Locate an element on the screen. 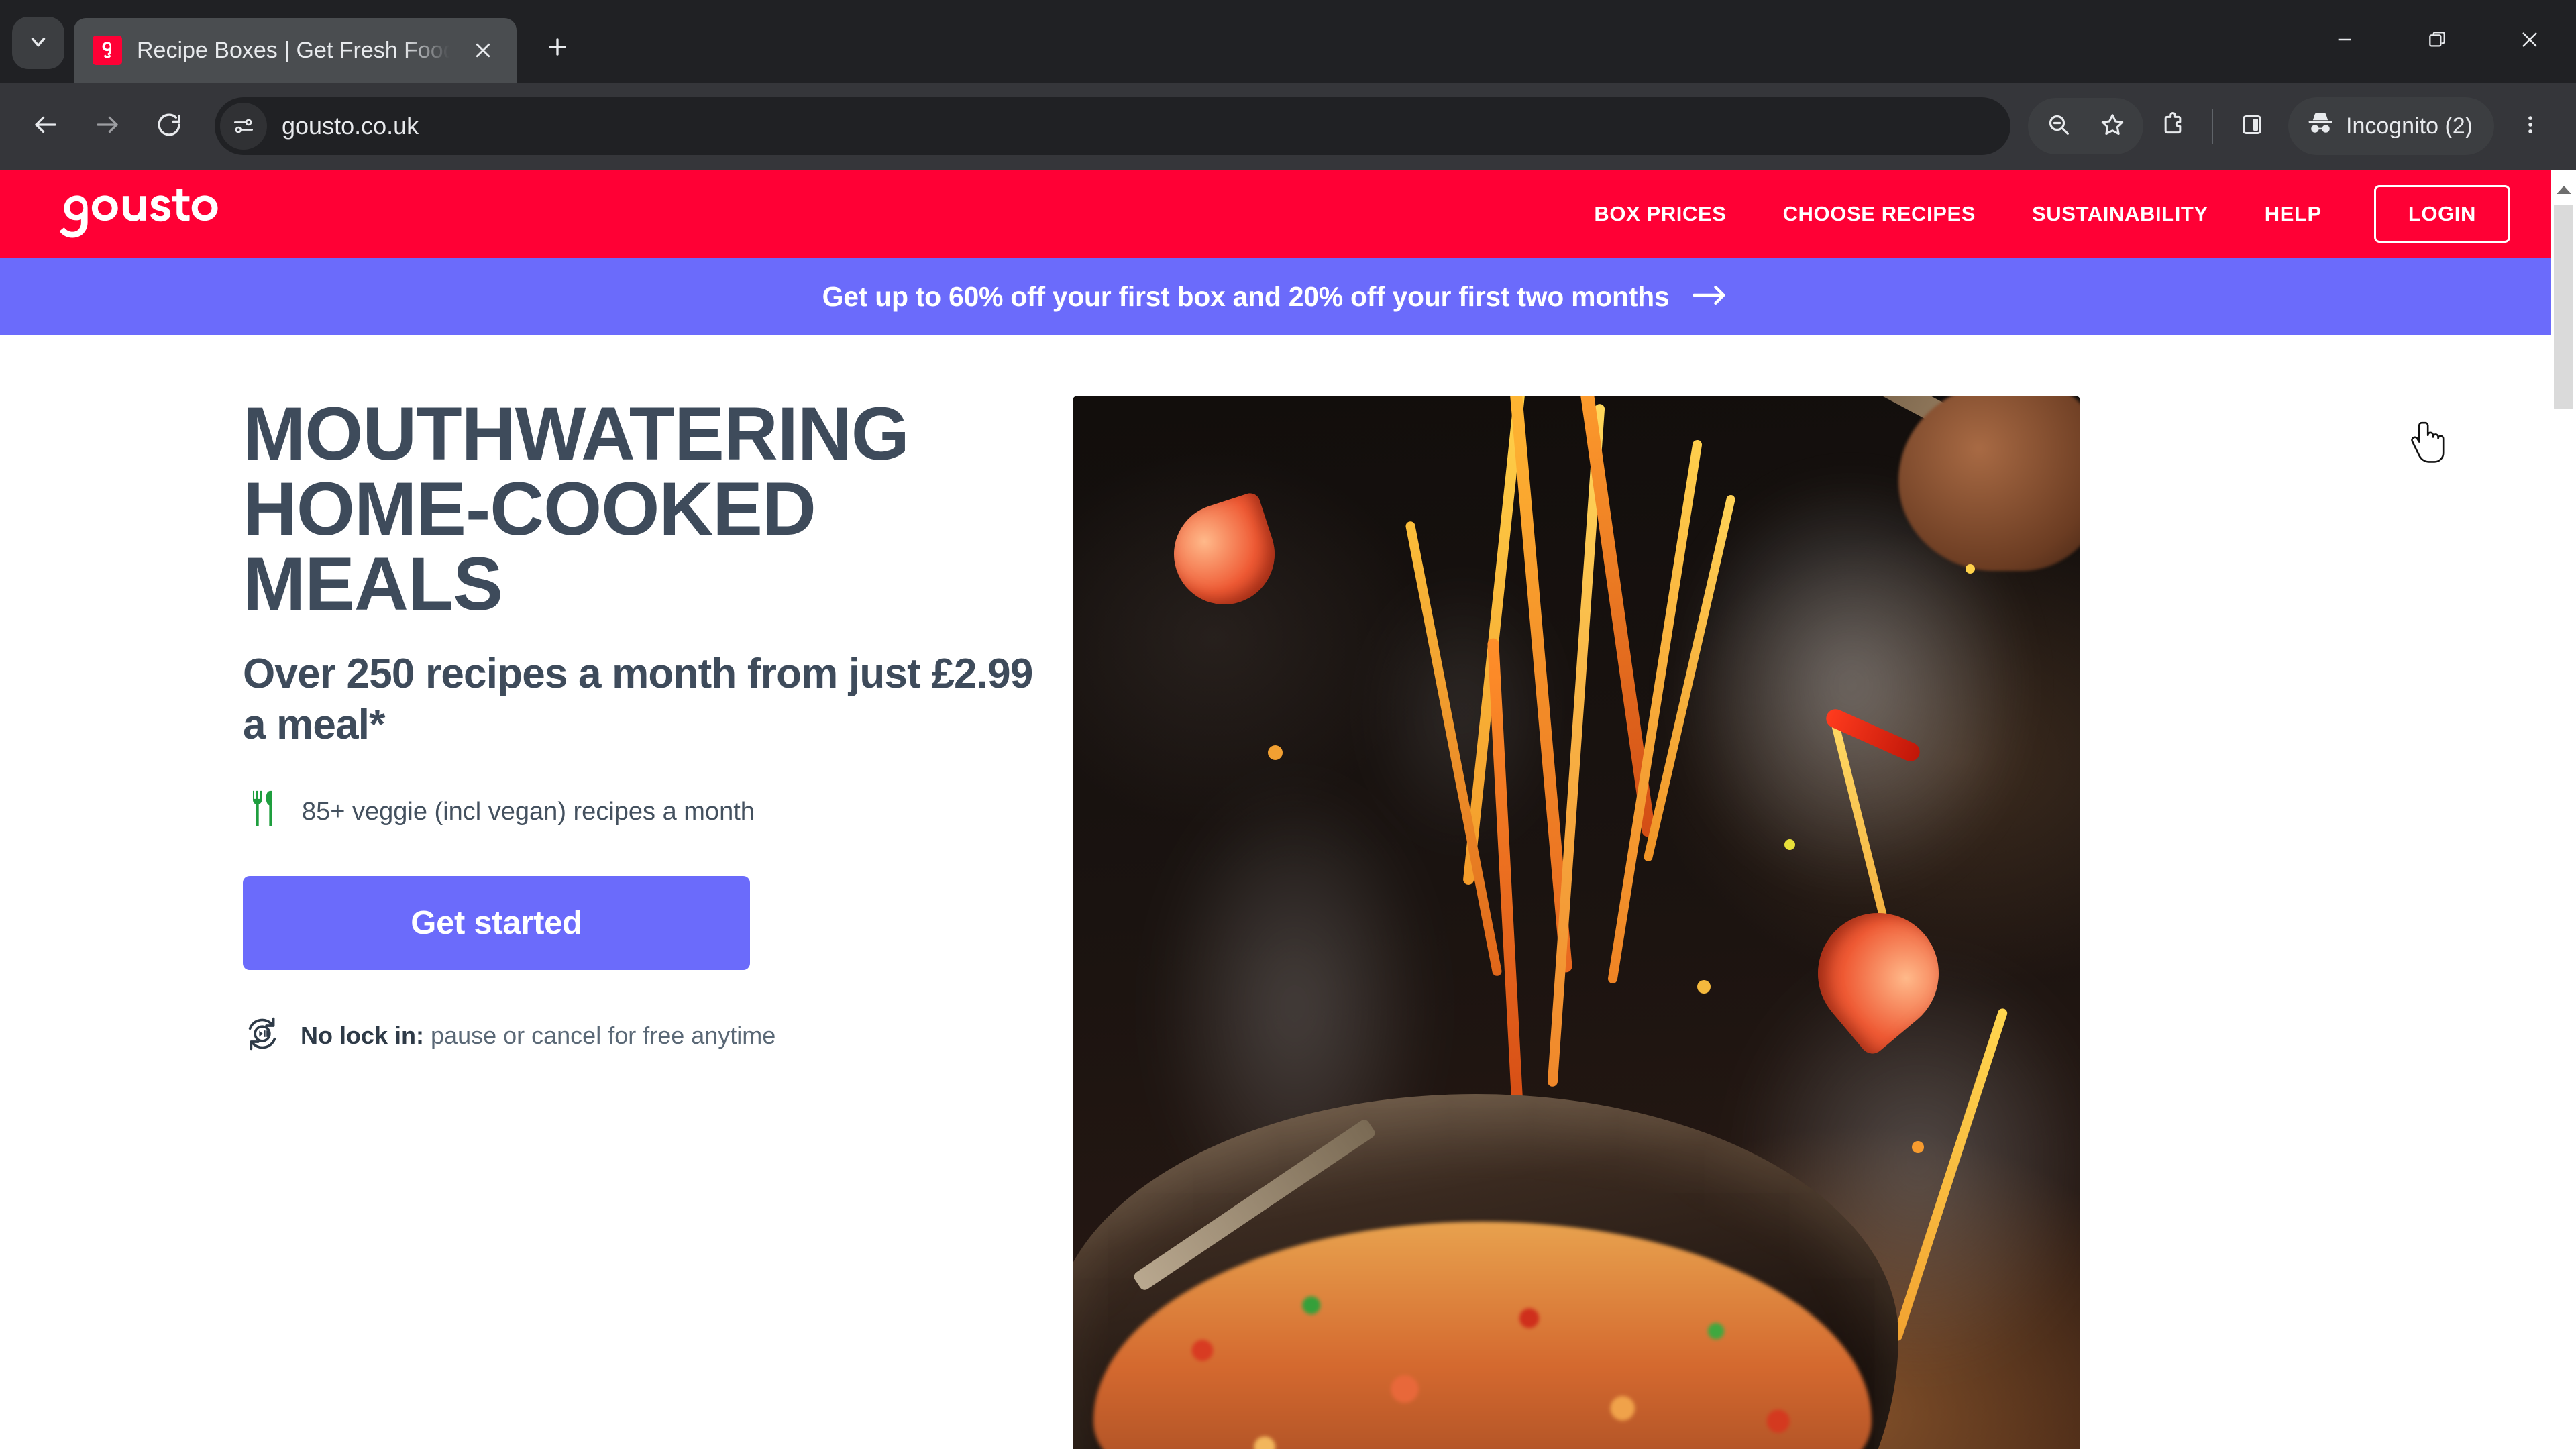 The image size is (2576, 1449). zoom-button is located at coordinates (2059, 126).